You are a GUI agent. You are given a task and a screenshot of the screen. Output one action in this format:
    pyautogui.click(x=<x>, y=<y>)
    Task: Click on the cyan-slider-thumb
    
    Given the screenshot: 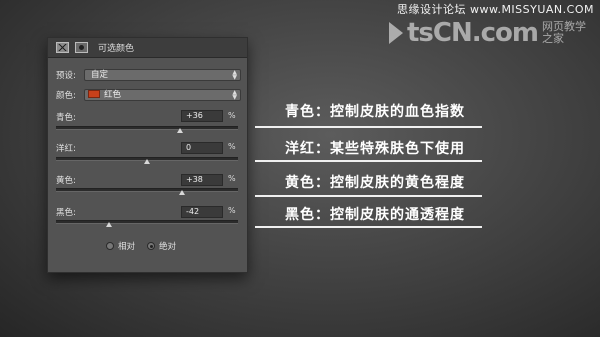 What is the action you would take?
    pyautogui.click(x=179, y=130)
    